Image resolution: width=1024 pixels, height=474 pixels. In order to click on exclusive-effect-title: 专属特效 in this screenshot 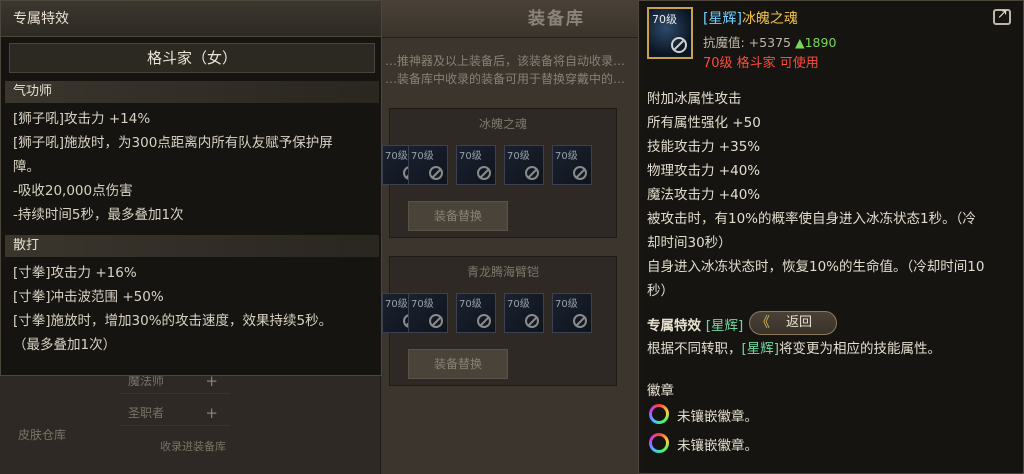, I will do `click(674, 326)`.